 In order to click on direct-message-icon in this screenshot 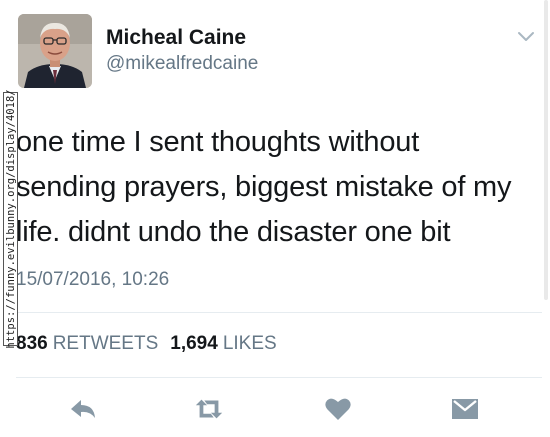, I will do `click(465, 409)`.